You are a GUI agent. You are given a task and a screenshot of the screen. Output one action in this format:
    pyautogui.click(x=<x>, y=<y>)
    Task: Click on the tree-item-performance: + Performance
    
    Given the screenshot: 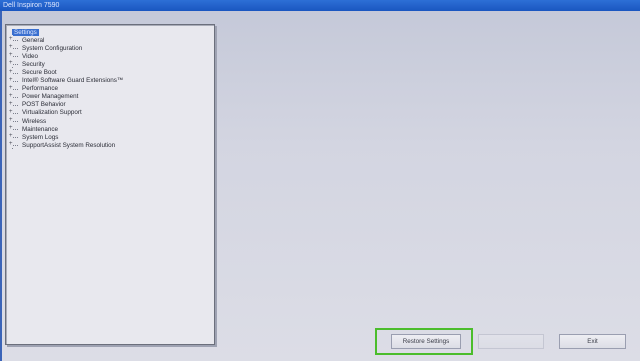 What is the action you would take?
    pyautogui.click(x=111, y=88)
    